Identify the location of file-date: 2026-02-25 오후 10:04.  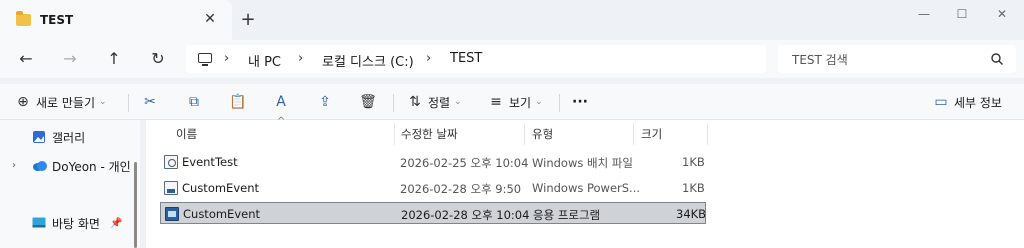
(464, 163).